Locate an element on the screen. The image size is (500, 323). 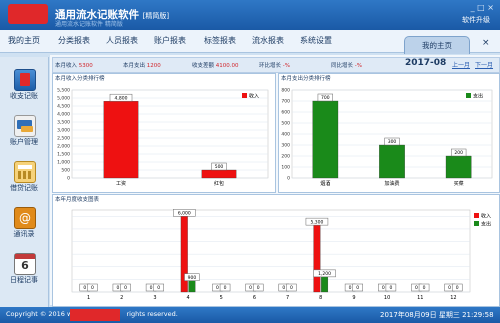
calculator-icon is located at coordinates (25, 172).